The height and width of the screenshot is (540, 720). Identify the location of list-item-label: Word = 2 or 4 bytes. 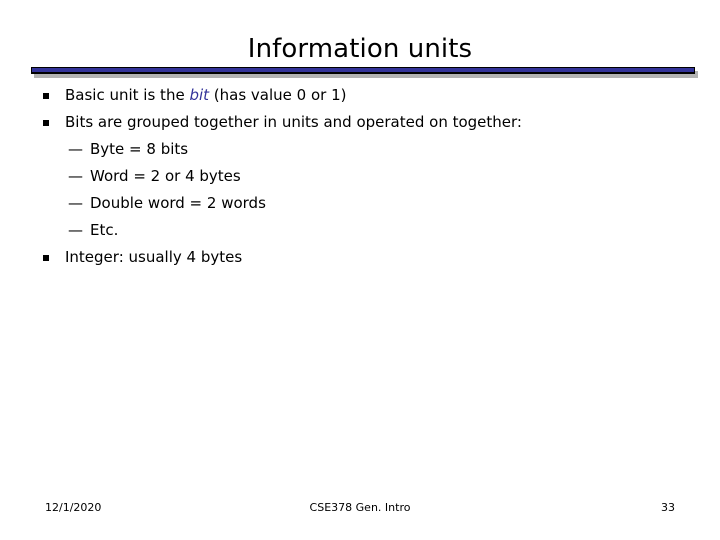
(165, 176).